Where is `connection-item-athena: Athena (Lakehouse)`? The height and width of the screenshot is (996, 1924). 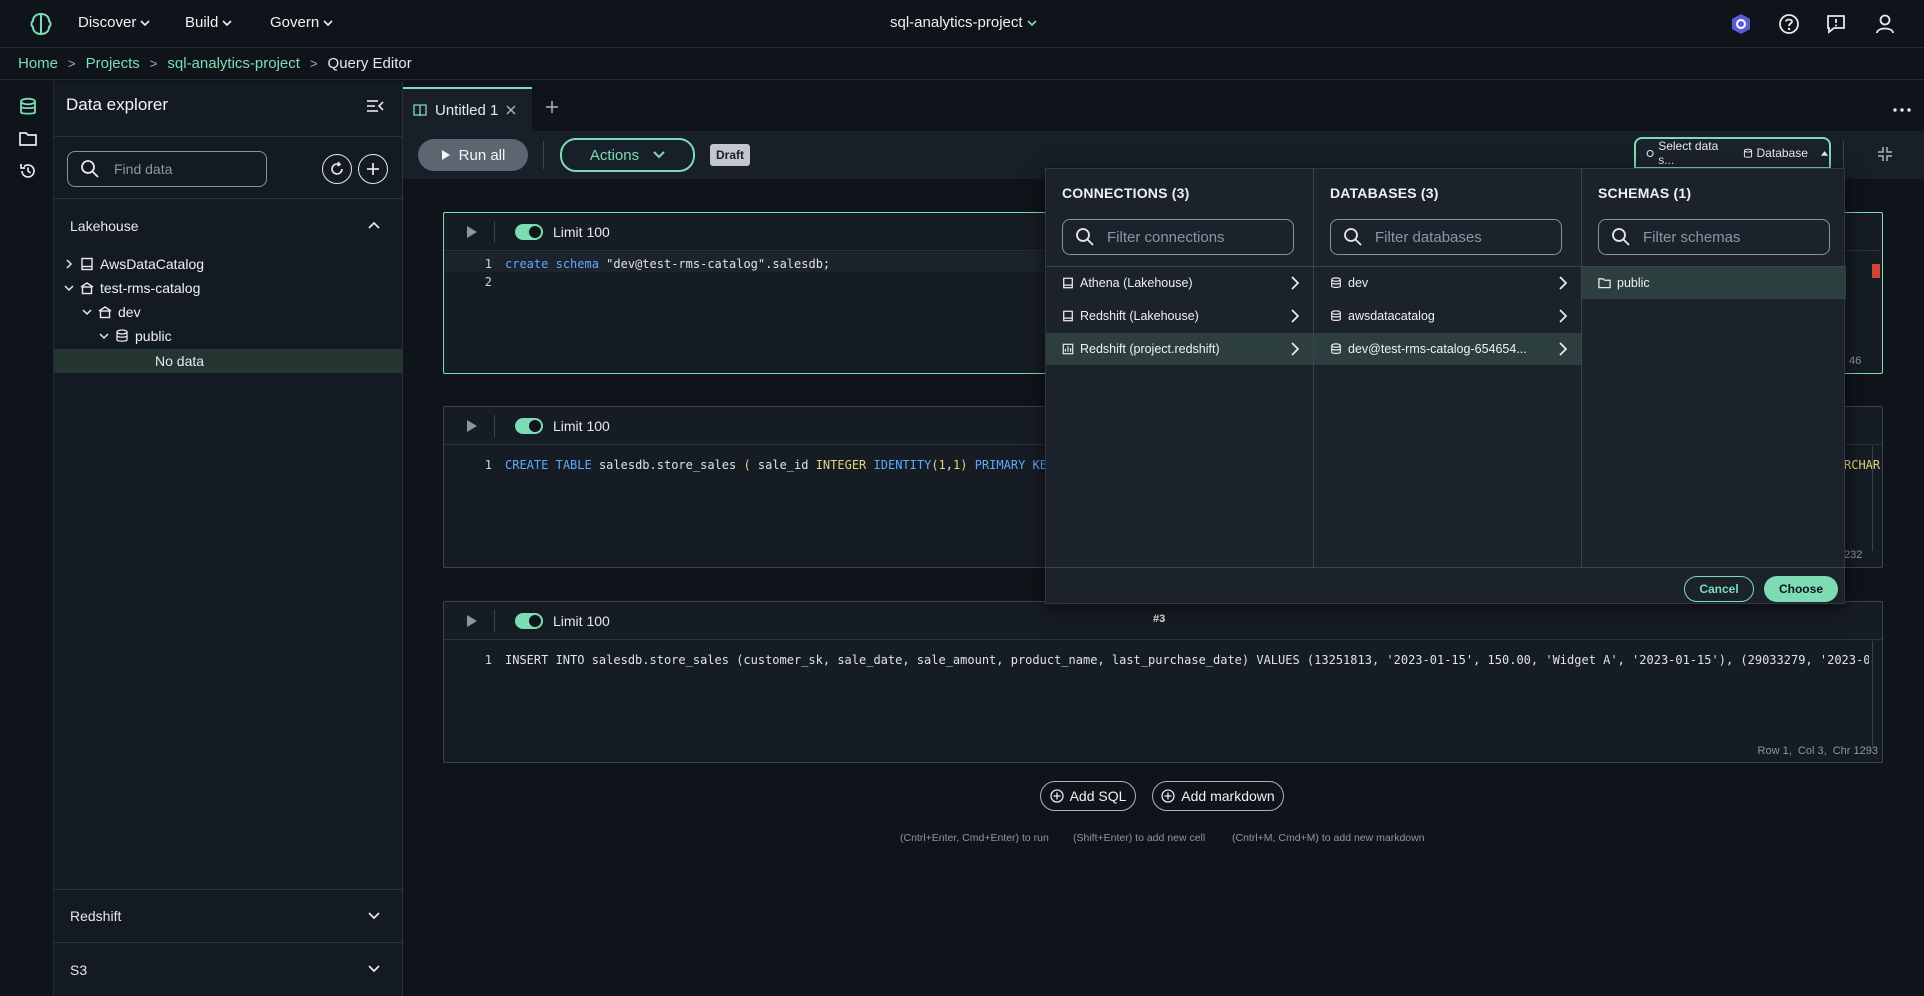
connection-item-athena: Athena (Lakehouse) is located at coordinates (1179, 283).